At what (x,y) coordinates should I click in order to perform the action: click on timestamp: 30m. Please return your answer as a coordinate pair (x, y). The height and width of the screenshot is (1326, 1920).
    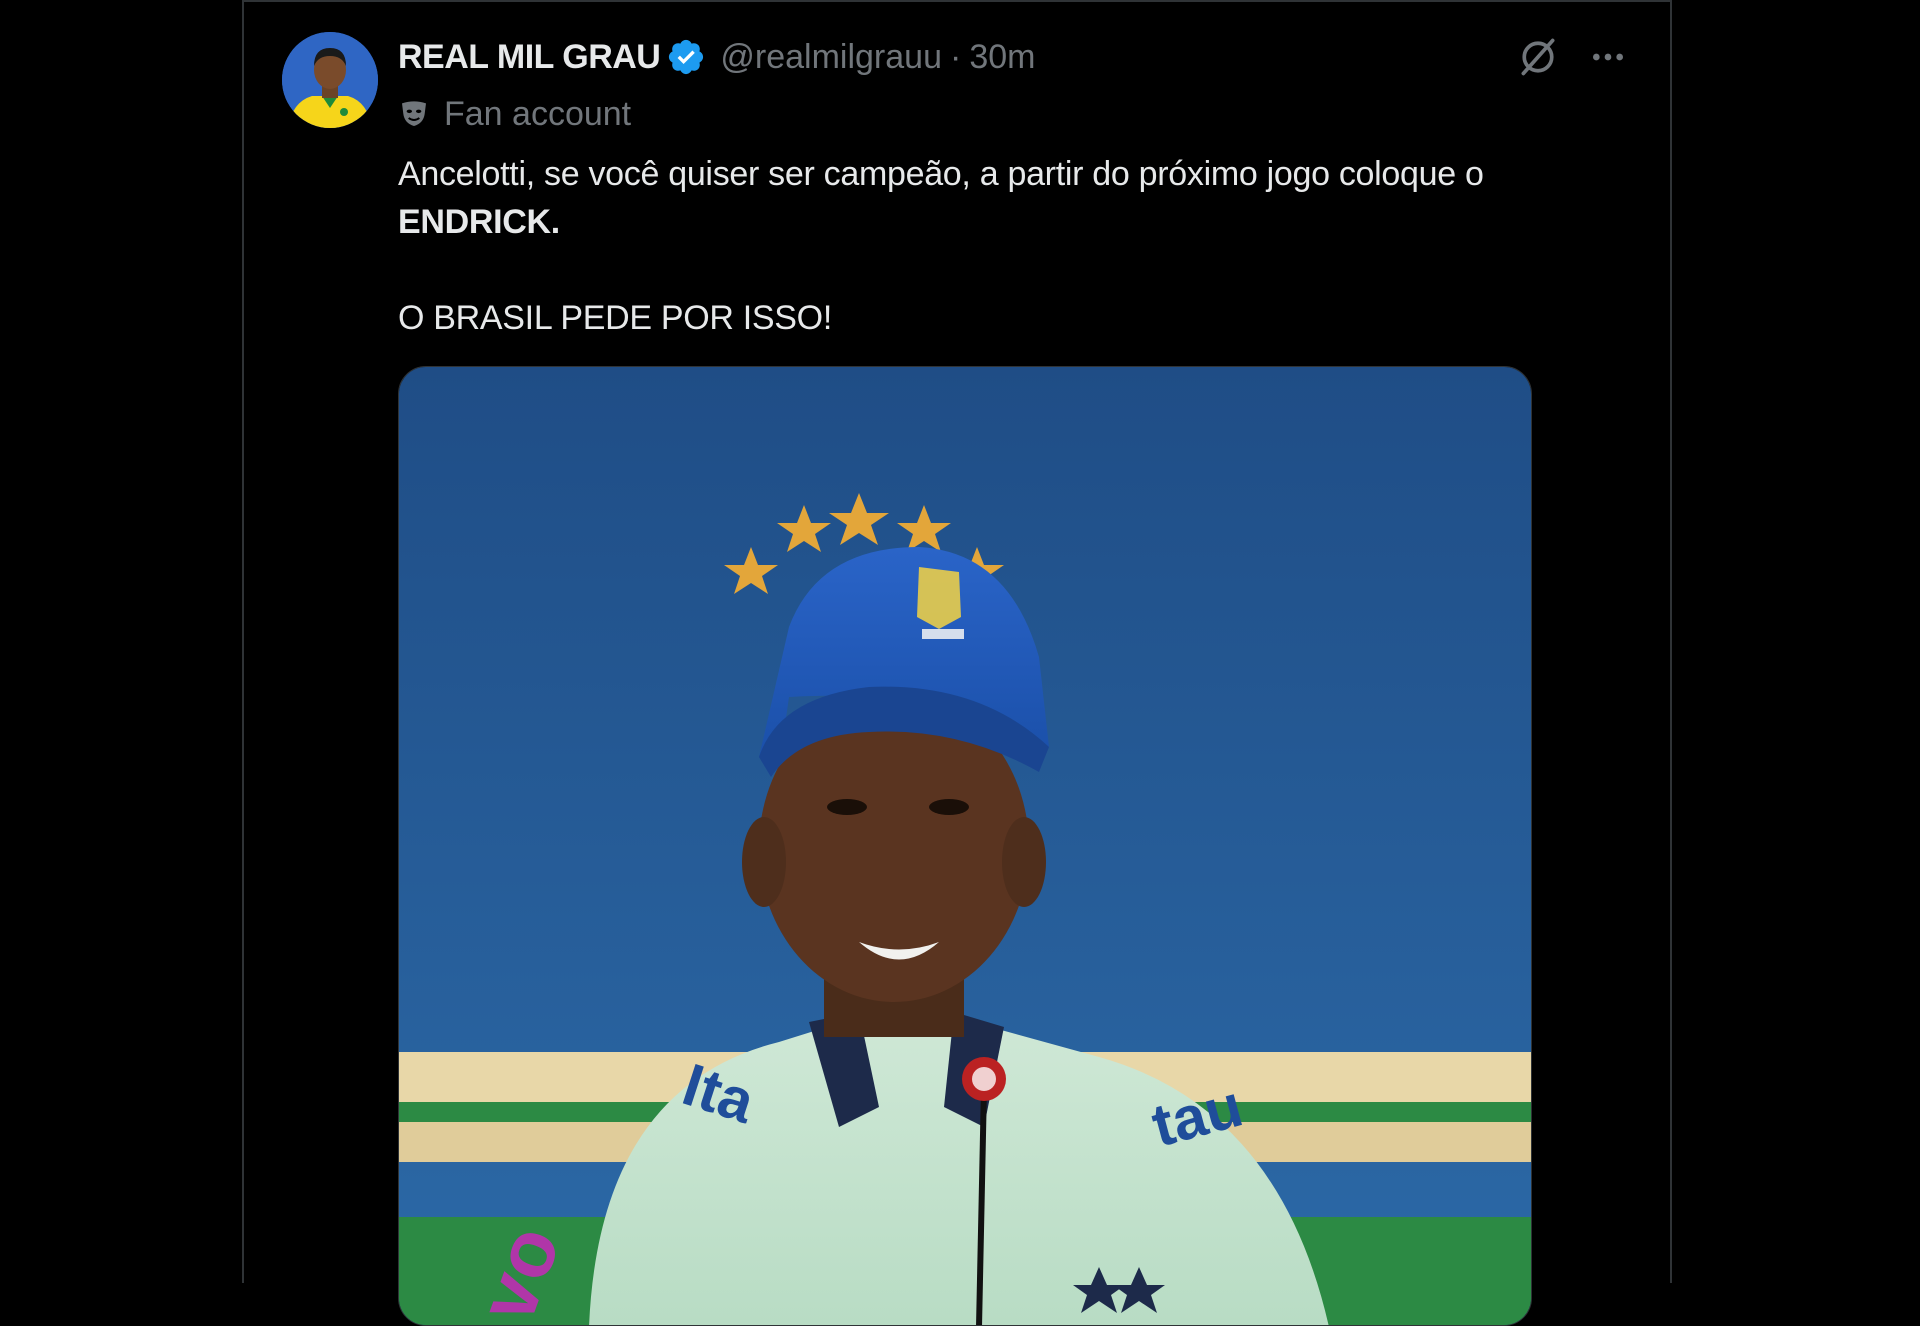
    Looking at the image, I should click on (1002, 57).